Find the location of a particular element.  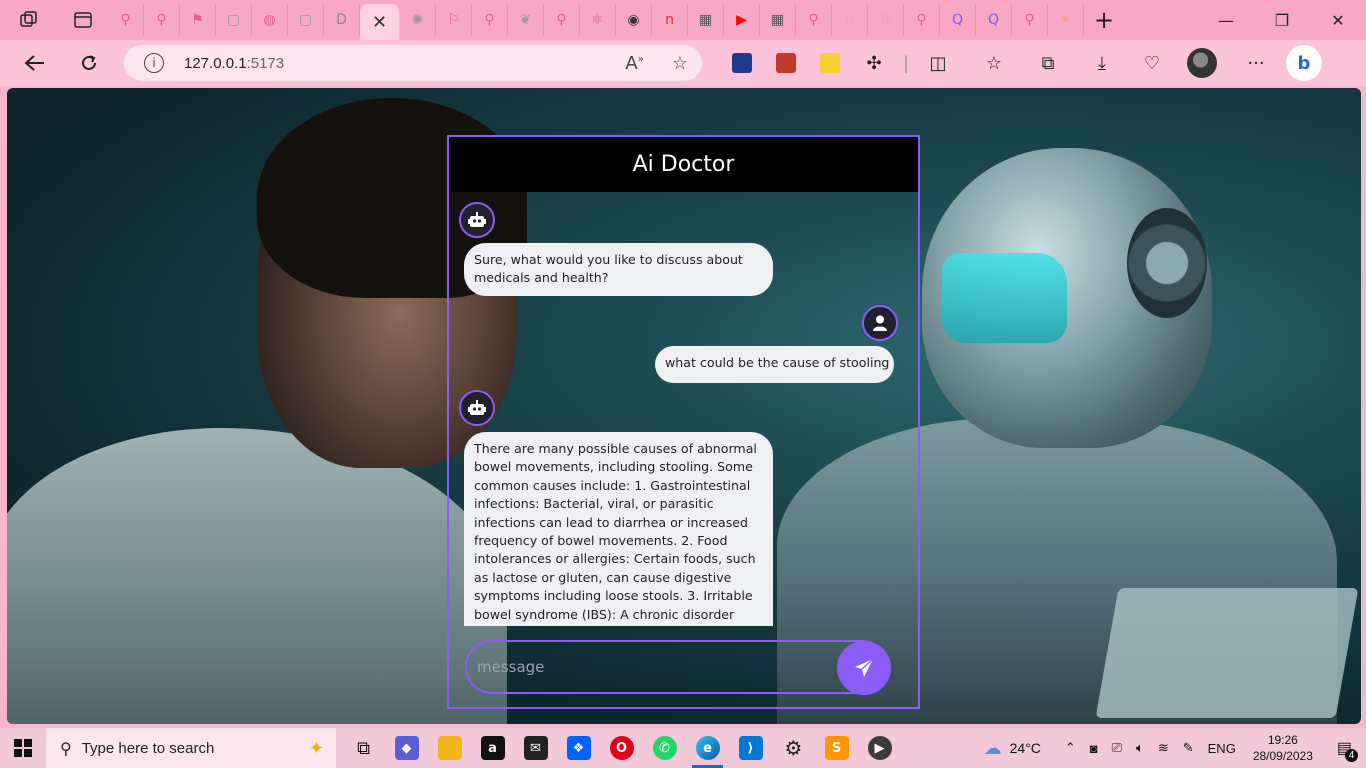

url-host: 127.0.0.1 is located at coordinates (215, 63).